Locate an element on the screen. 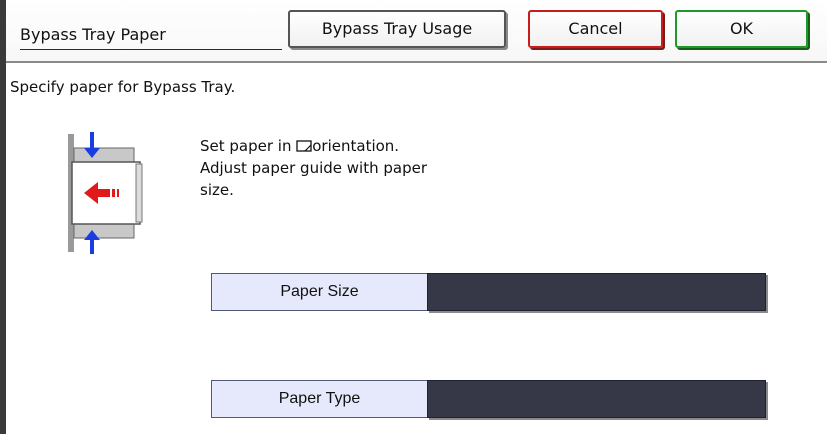  left-rail is located at coordinates (3, 217).